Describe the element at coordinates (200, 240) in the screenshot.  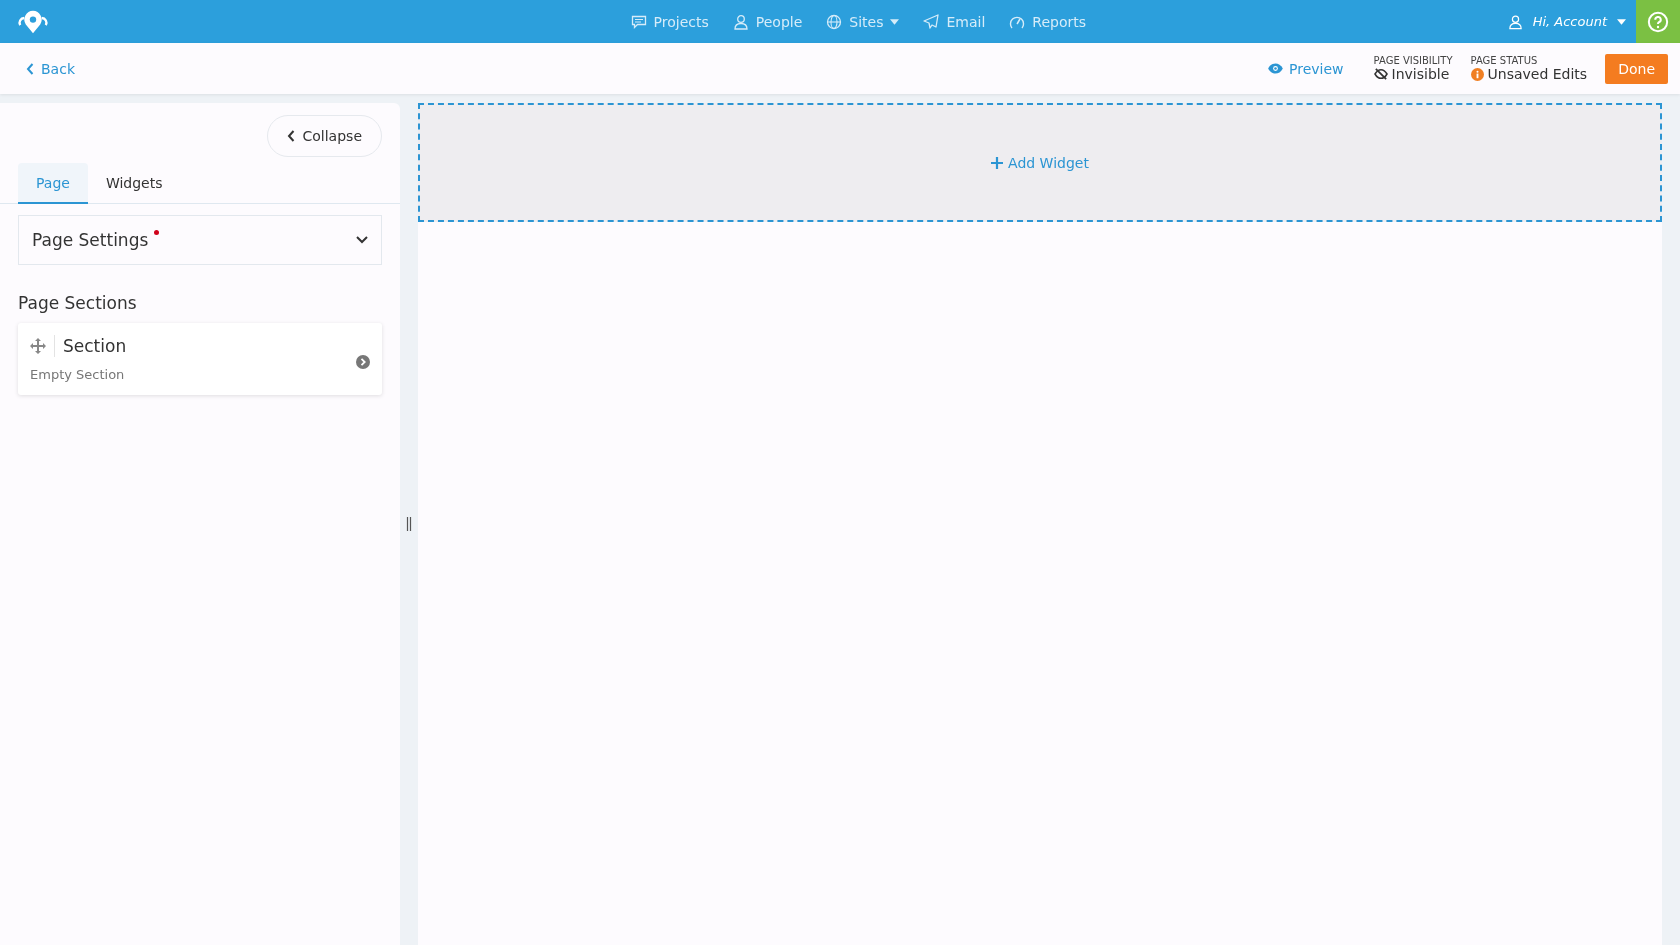
I see `page-settings-dropdown: Page Settings` at that location.